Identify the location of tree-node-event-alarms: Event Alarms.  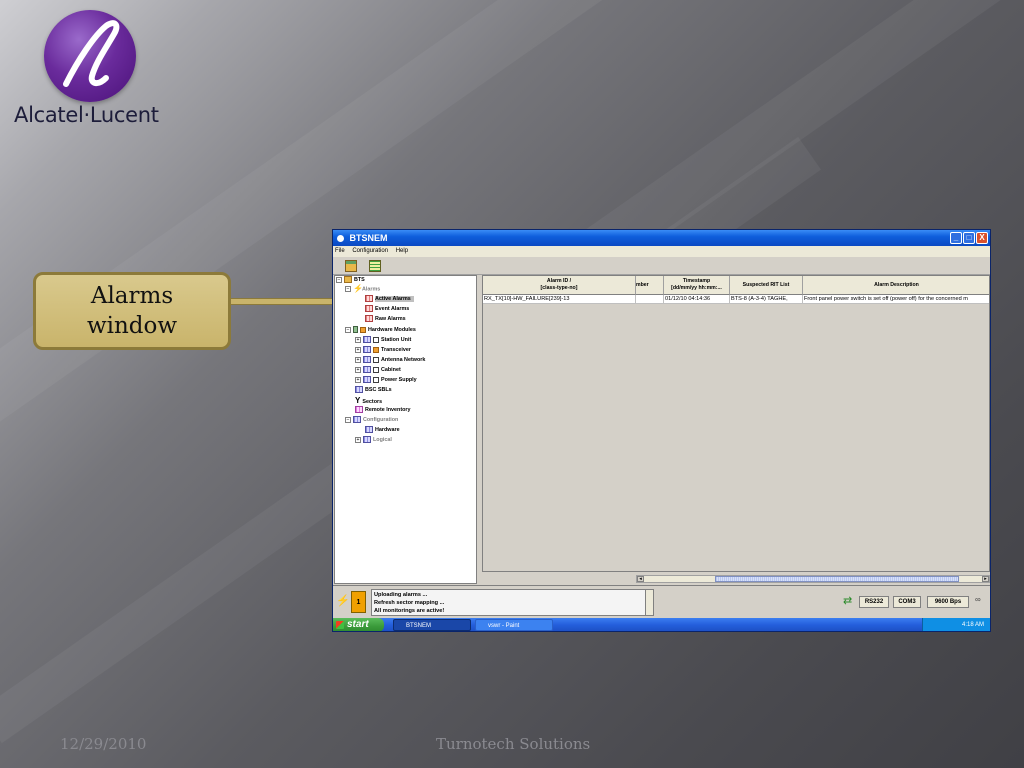
(387, 309).